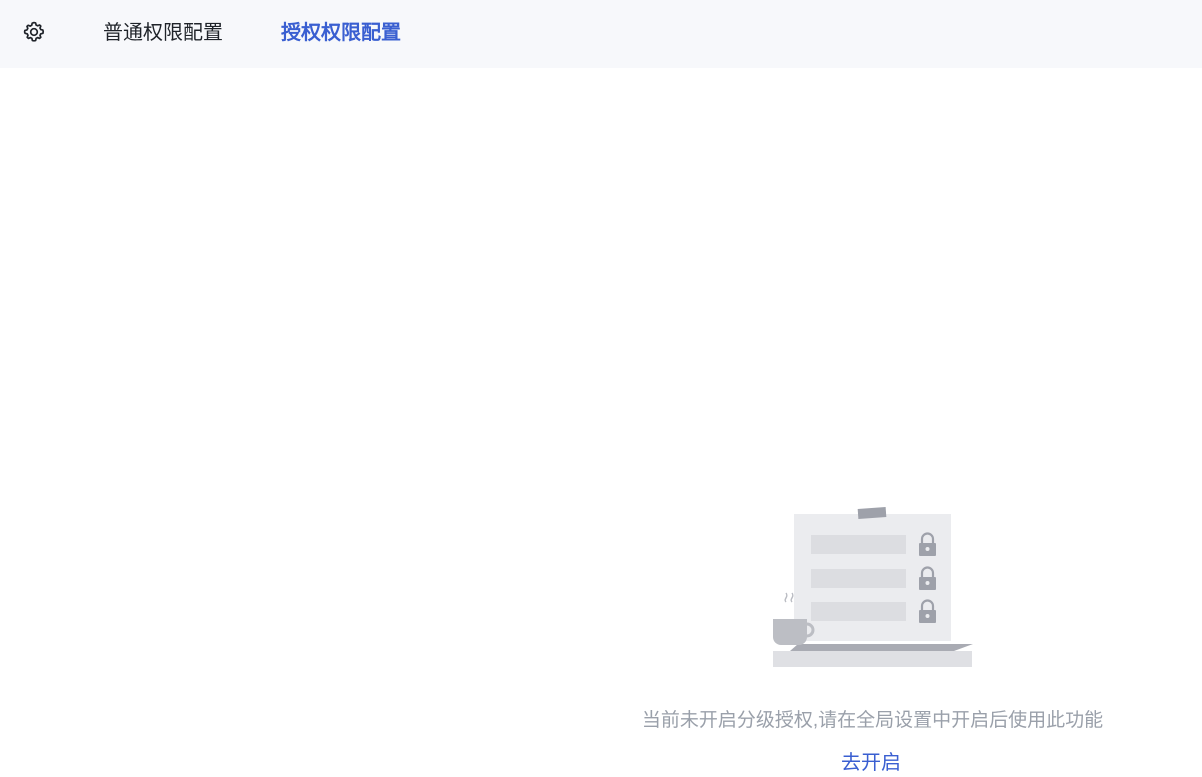 The image size is (1202, 777). What do you see at coordinates (341, 33) in the screenshot?
I see `tab-authorization-permission-config: 授权权限配置` at bounding box center [341, 33].